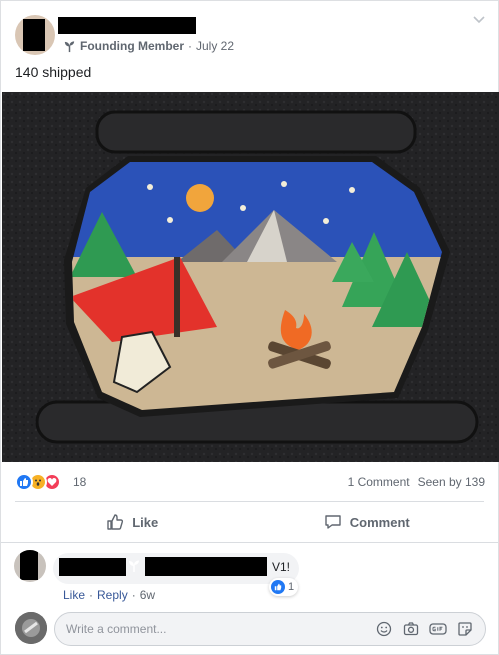 This screenshot has height=655, width=499. Describe the element at coordinates (333, 522) in the screenshot. I see `comment-icon` at that location.